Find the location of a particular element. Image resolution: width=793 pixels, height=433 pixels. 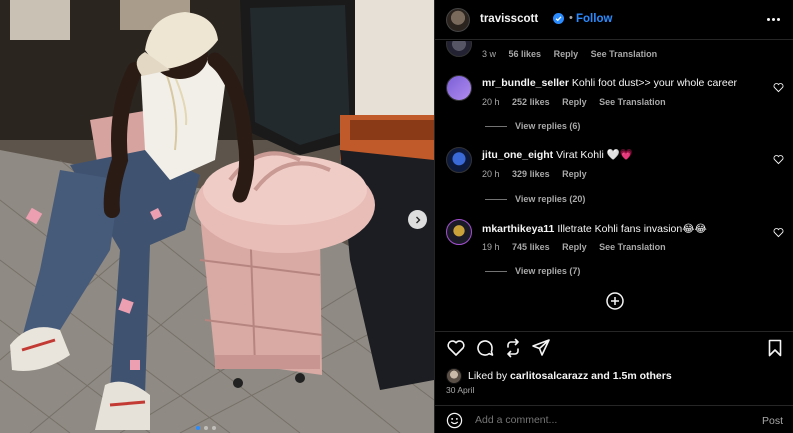

liked-by-user: carlitosalcarazz is located at coordinates (549, 376).